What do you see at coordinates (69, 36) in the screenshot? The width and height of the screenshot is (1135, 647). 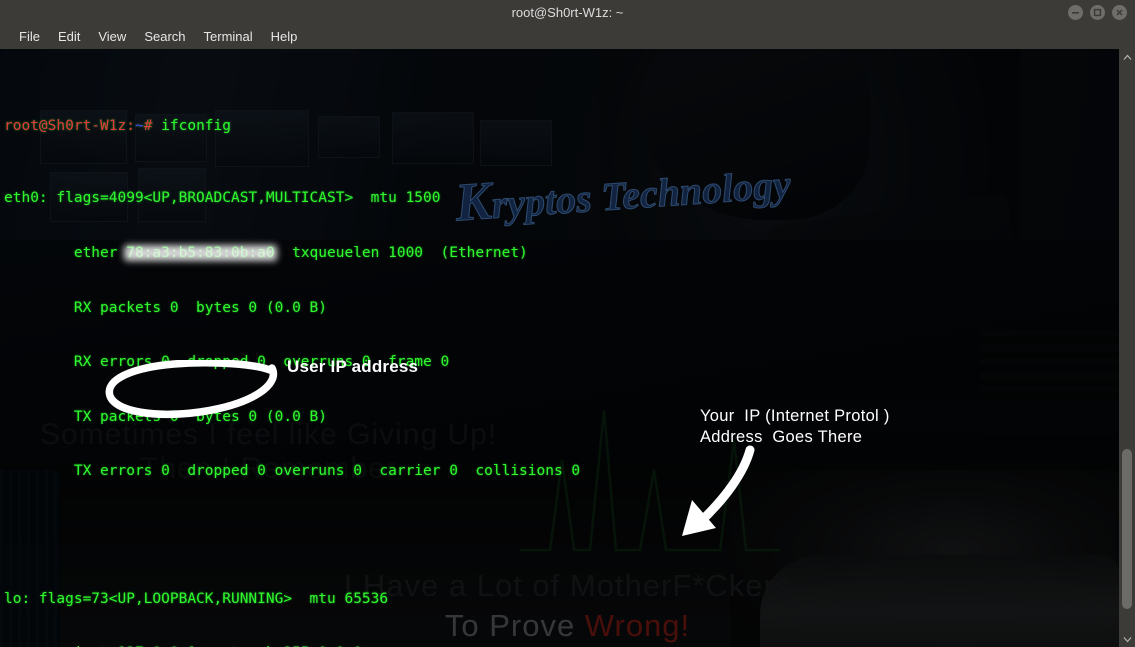 I see `menu-item-edit: Edit` at bounding box center [69, 36].